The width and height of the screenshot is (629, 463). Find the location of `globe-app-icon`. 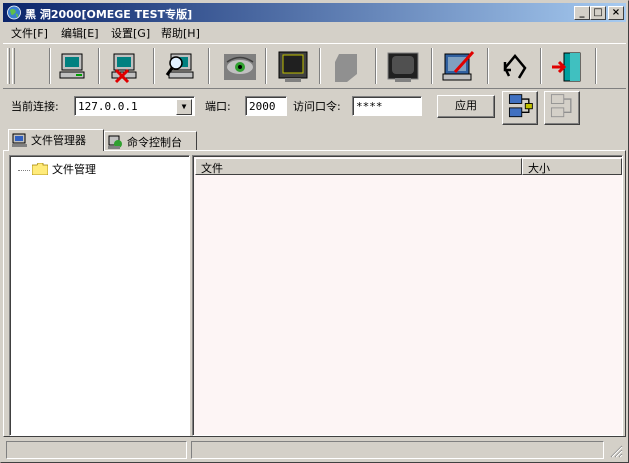

globe-app-icon is located at coordinates (14, 12).